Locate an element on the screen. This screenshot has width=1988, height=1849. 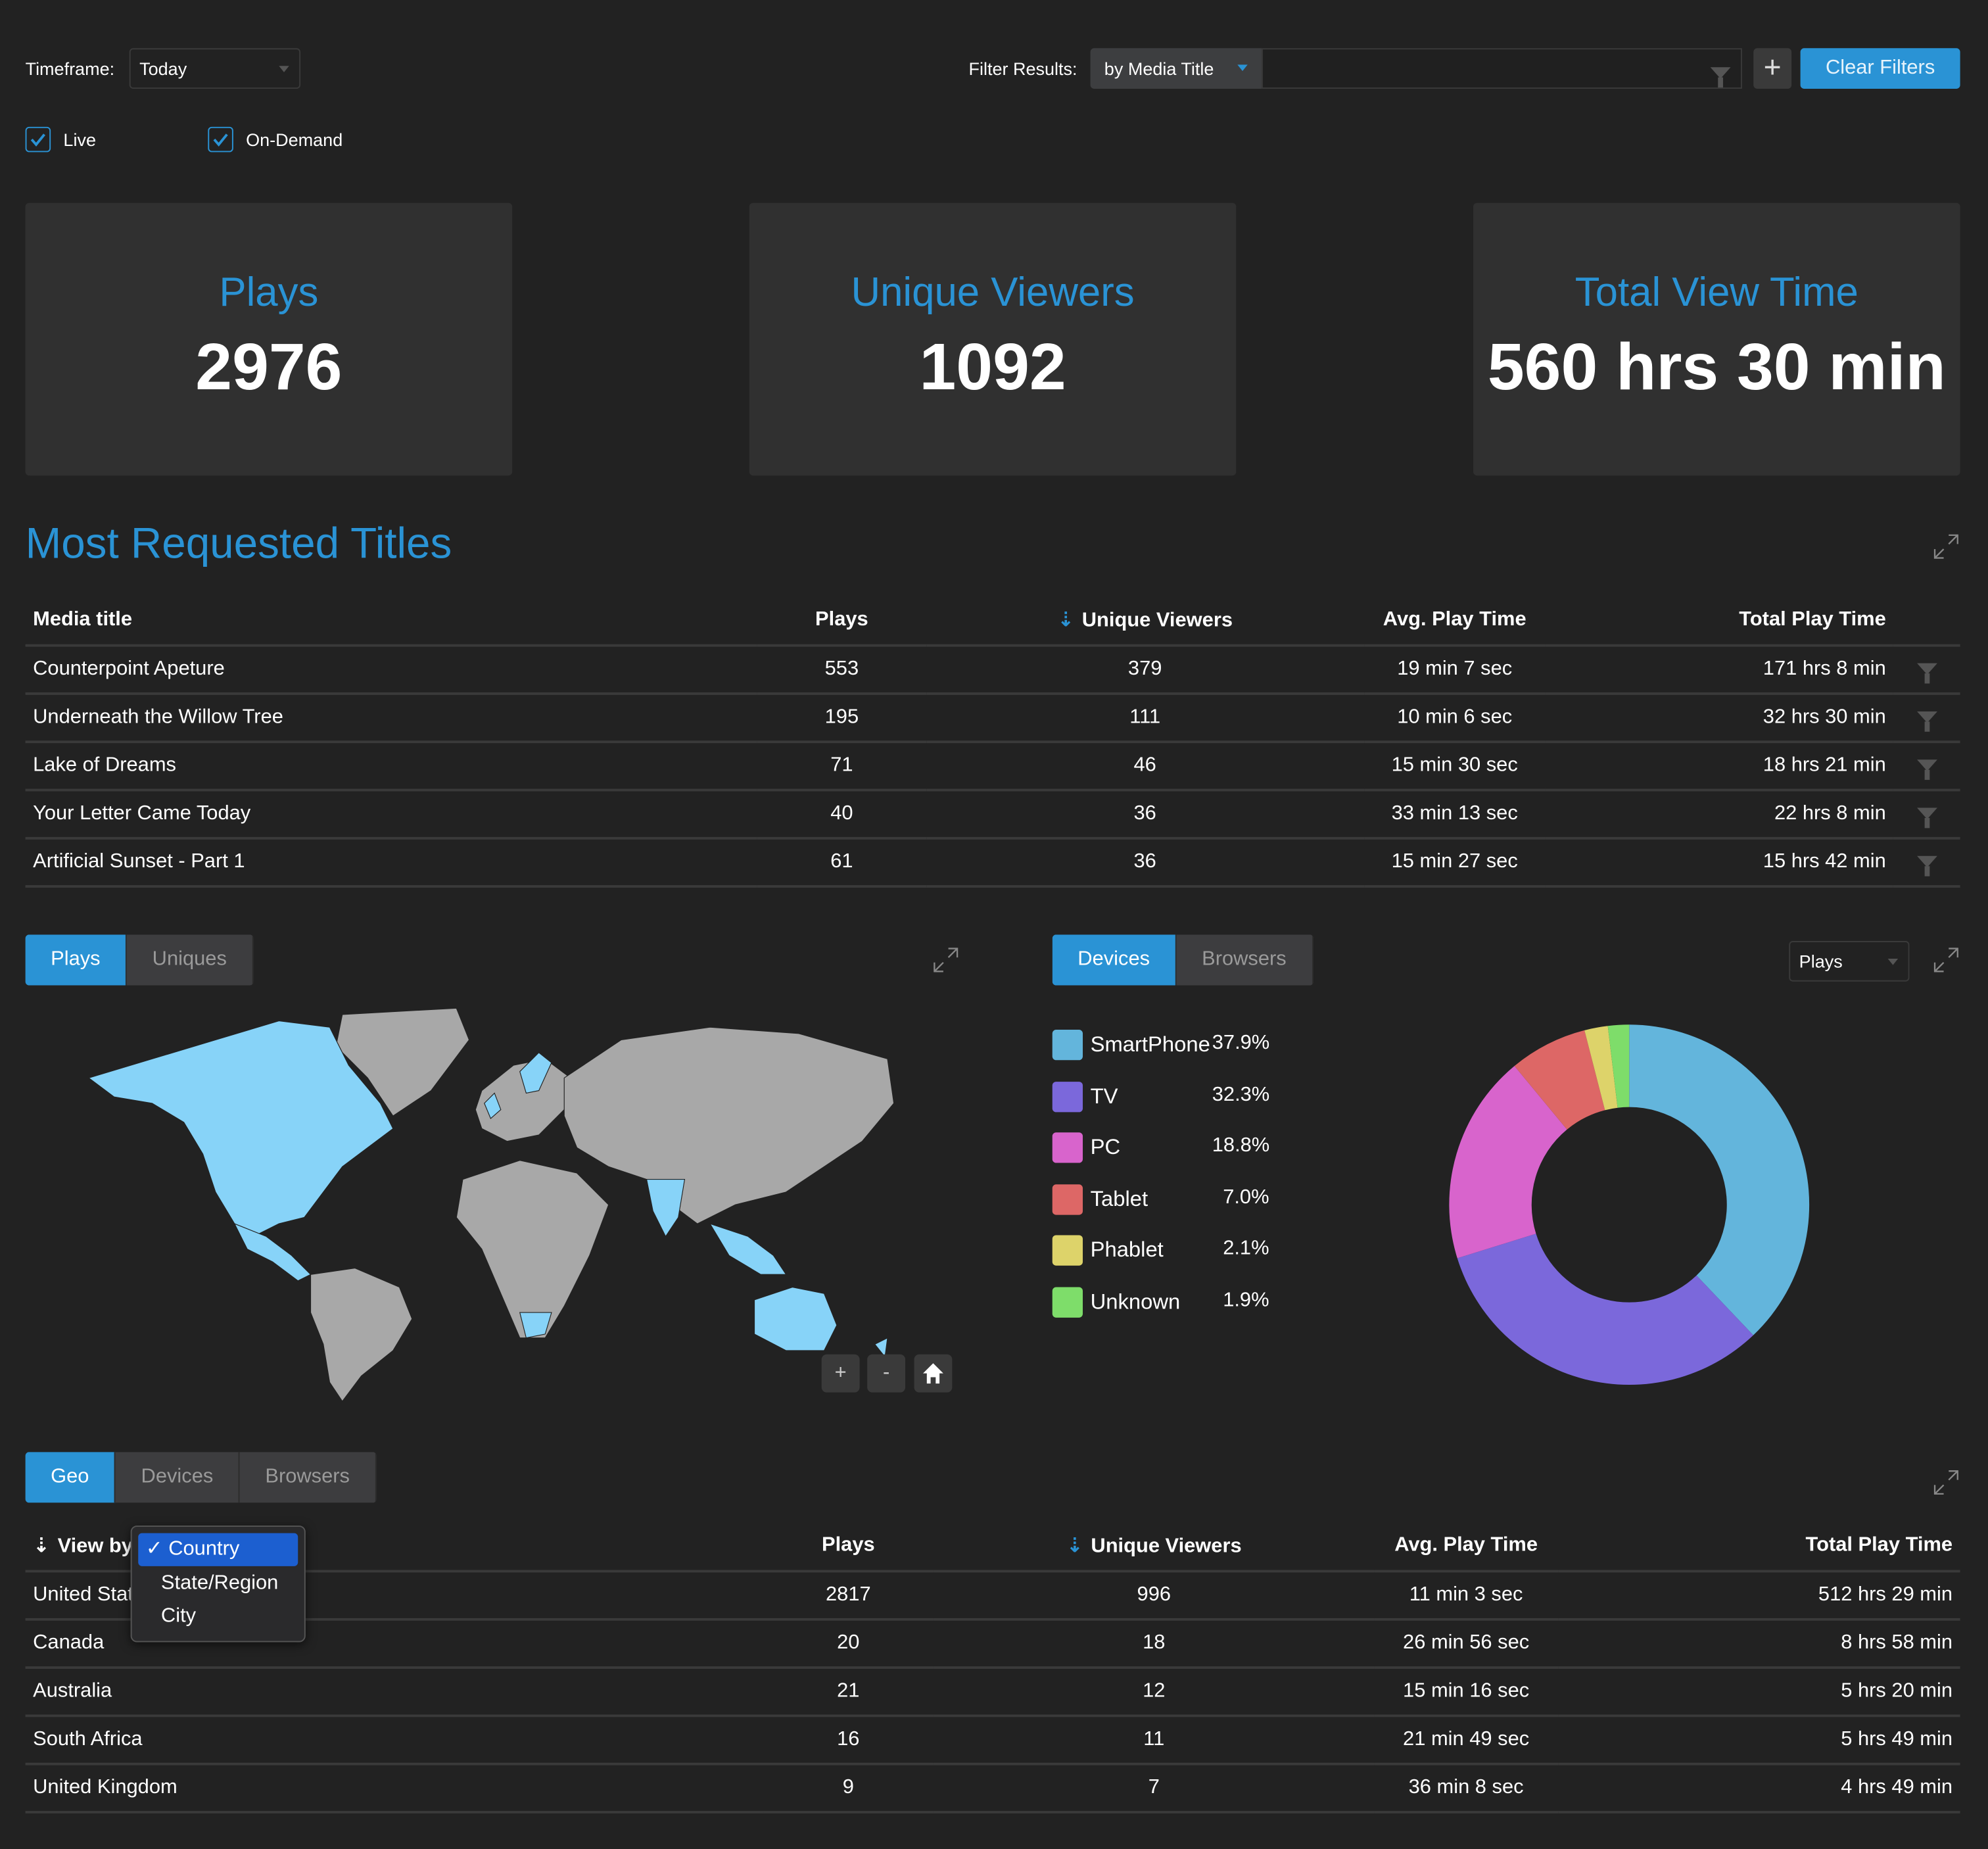
zoom-in-button: + is located at coordinates (840, 1373).